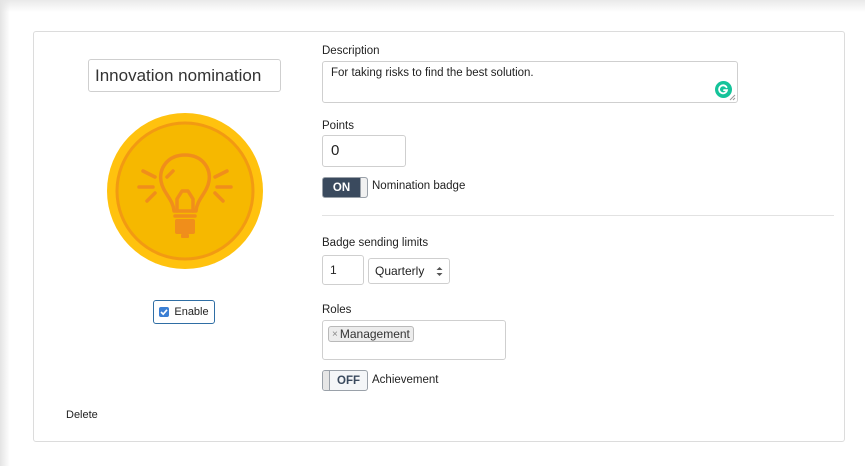 The image size is (865, 466). What do you see at coordinates (191, 312) in the screenshot?
I see `enable-label: Enable` at bounding box center [191, 312].